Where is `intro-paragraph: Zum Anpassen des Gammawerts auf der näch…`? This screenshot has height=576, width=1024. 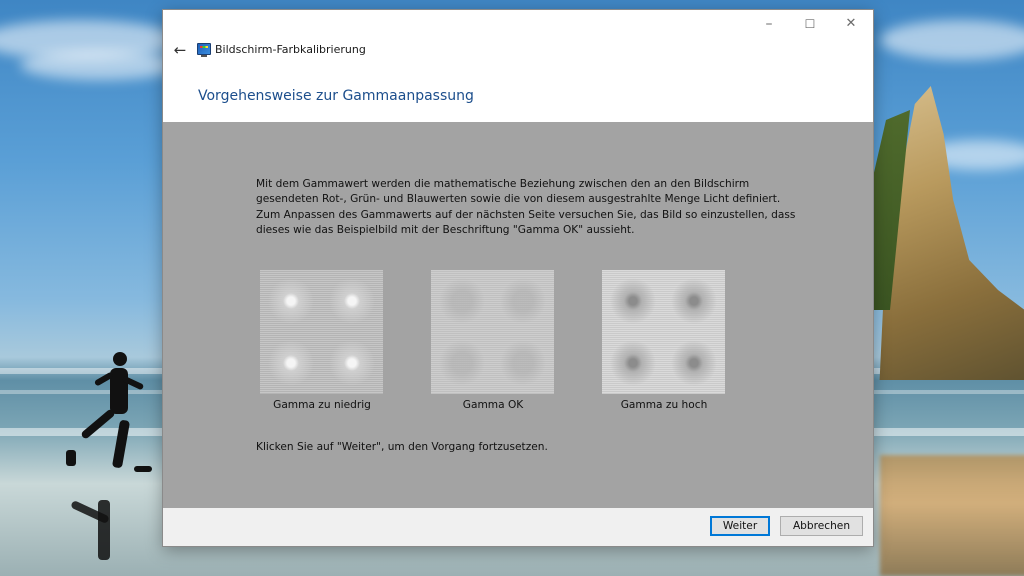
intro-paragraph: Zum Anpassen des Gammawerts auf der näch… is located at coordinates (526, 222).